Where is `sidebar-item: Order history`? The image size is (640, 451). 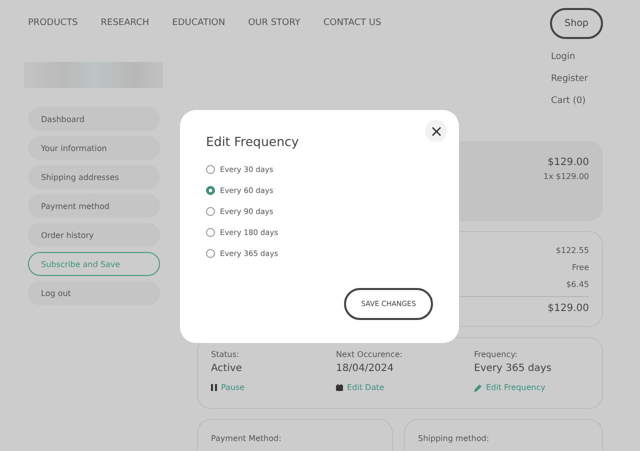
sidebar-item: Order history is located at coordinates (94, 235).